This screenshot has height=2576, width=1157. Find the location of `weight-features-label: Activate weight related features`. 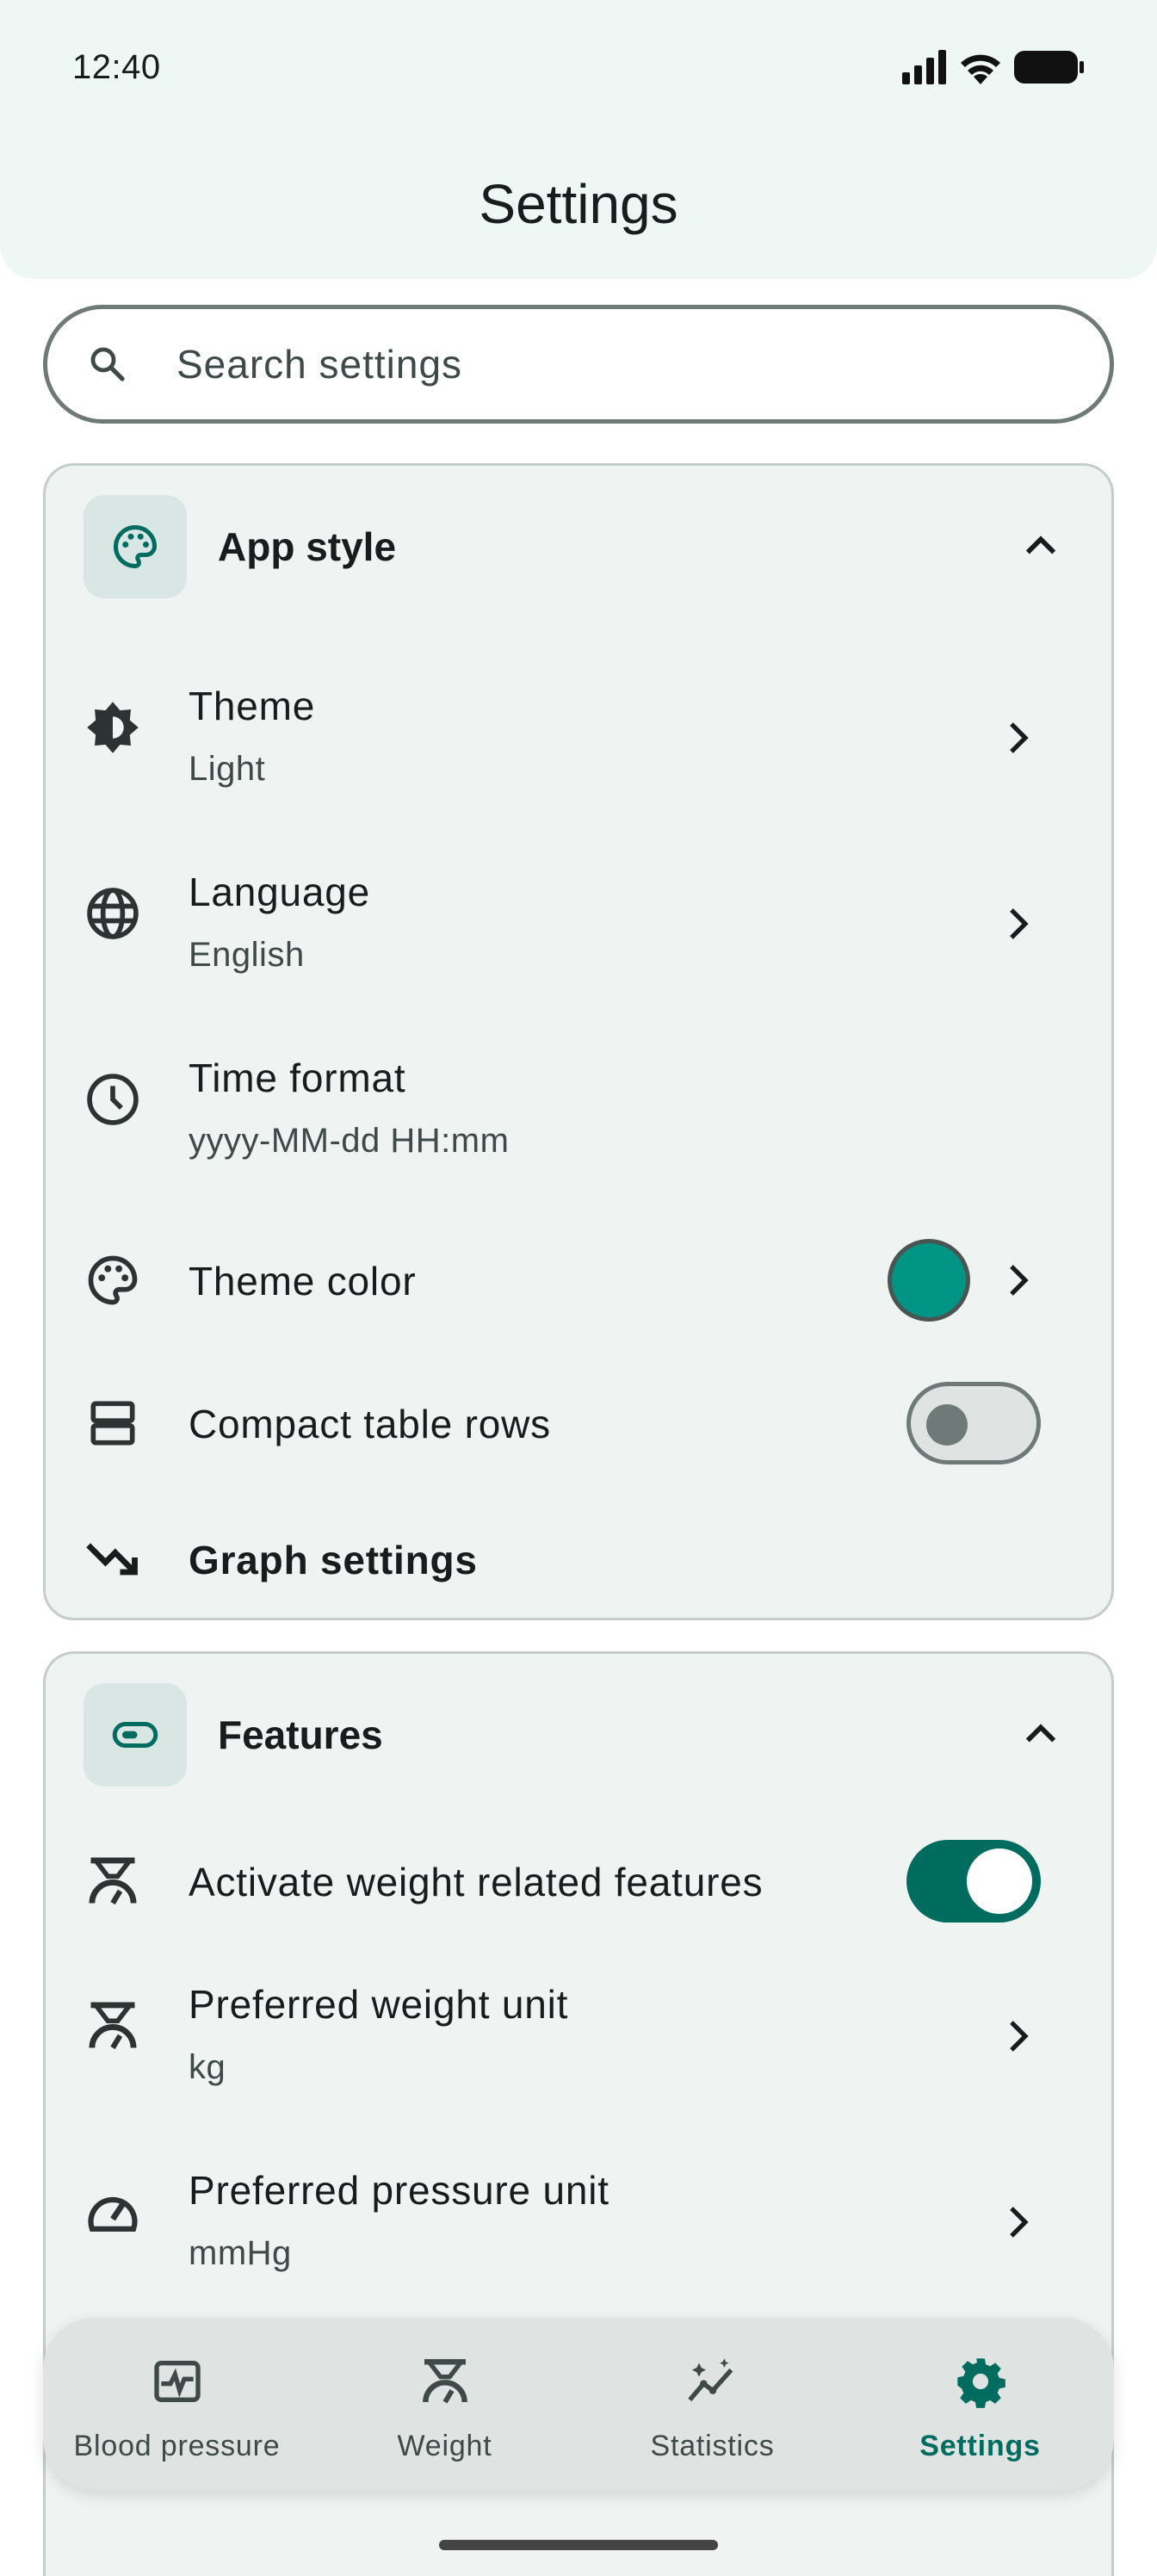

weight-features-label: Activate weight related features is located at coordinates (477, 1882).